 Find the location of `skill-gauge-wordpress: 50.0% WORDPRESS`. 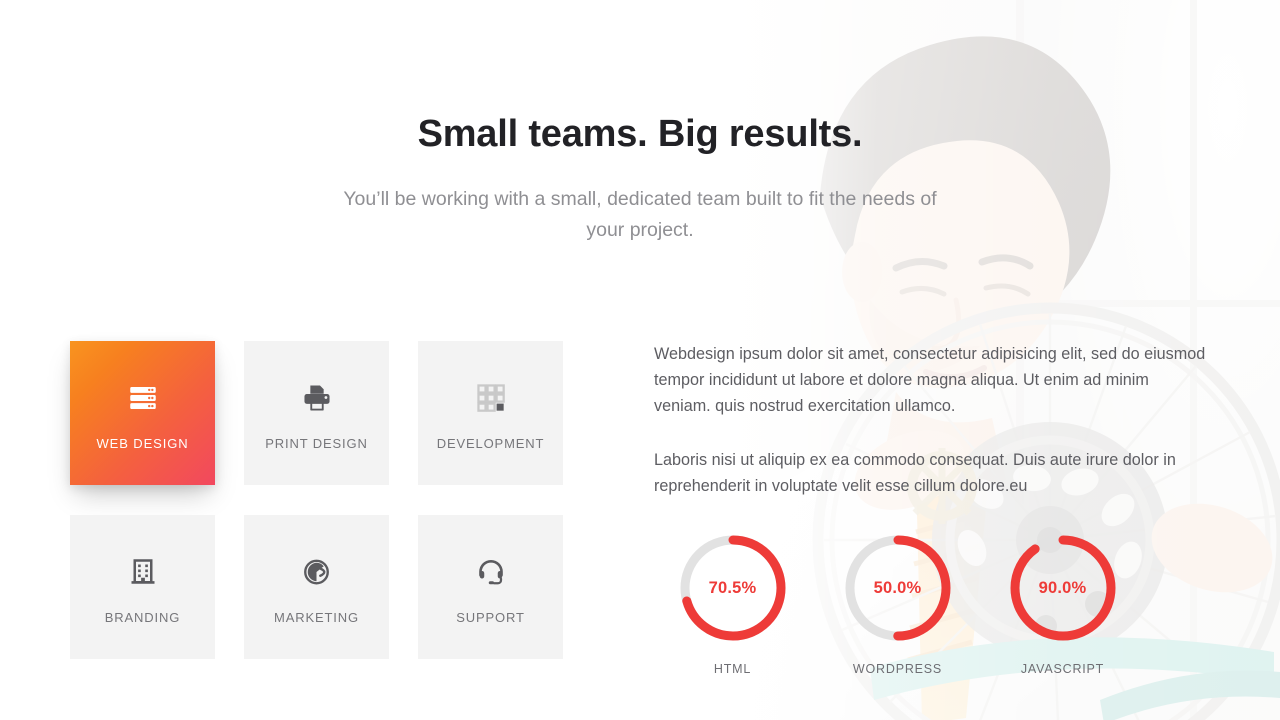

skill-gauge-wordpress: 50.0% WORDPRESS is located at coordinates (897, 603).